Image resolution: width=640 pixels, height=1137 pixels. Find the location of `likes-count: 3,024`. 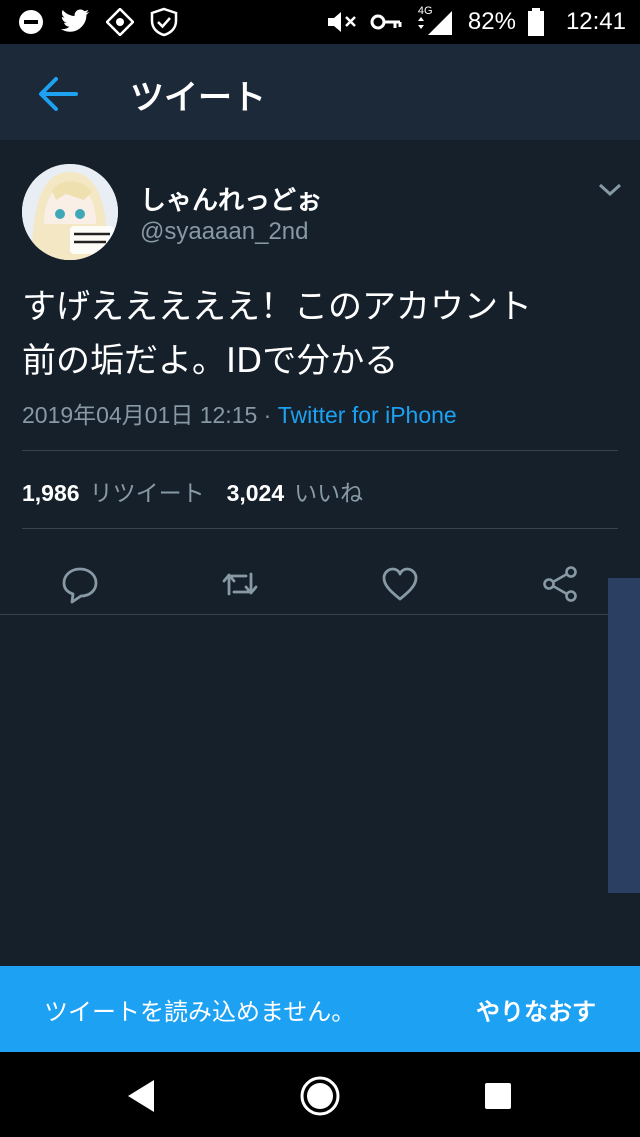

likes-count: 3,024 is located at coordinates (255, 493).